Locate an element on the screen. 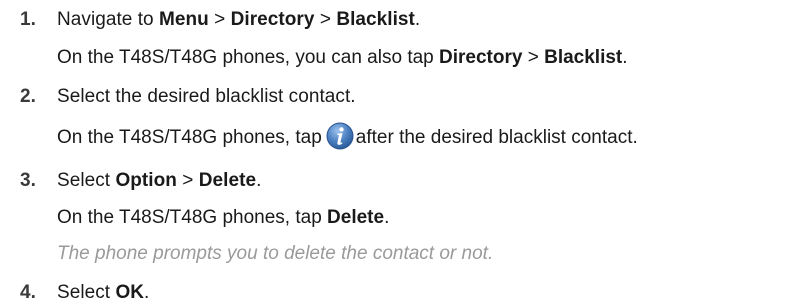 The image size is (795, 306). step-number: 1. is located at coordinates (28, 19).